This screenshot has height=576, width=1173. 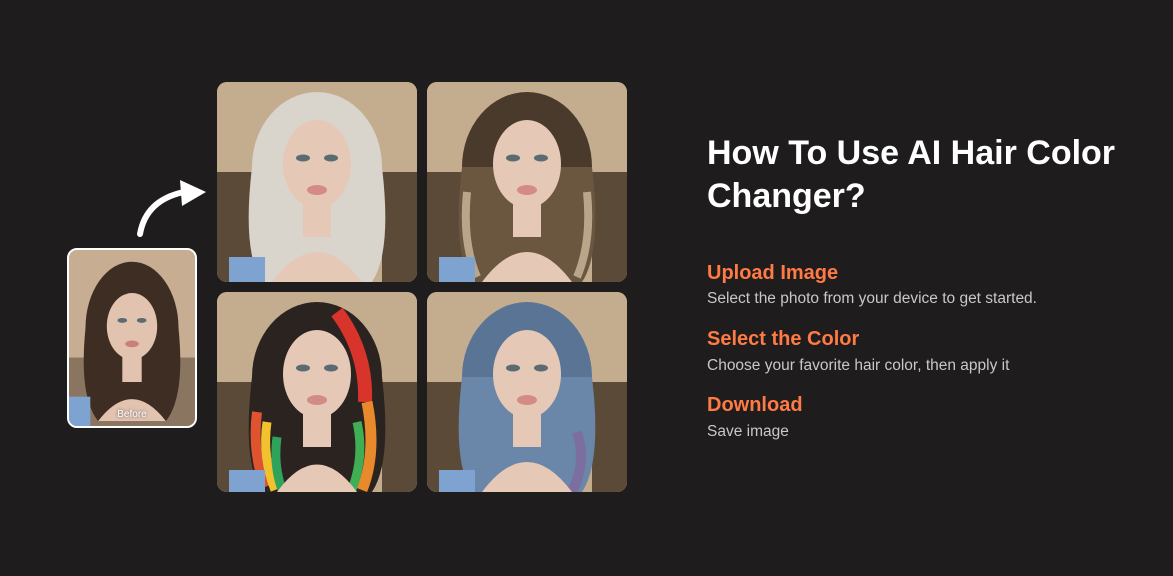 I want to click on result-photo-balayage, so click(x=527, y=182).